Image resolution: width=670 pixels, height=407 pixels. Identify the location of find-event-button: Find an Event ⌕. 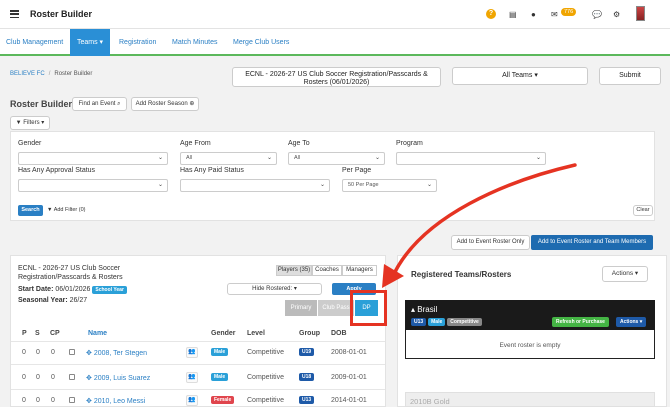
(99, 104).